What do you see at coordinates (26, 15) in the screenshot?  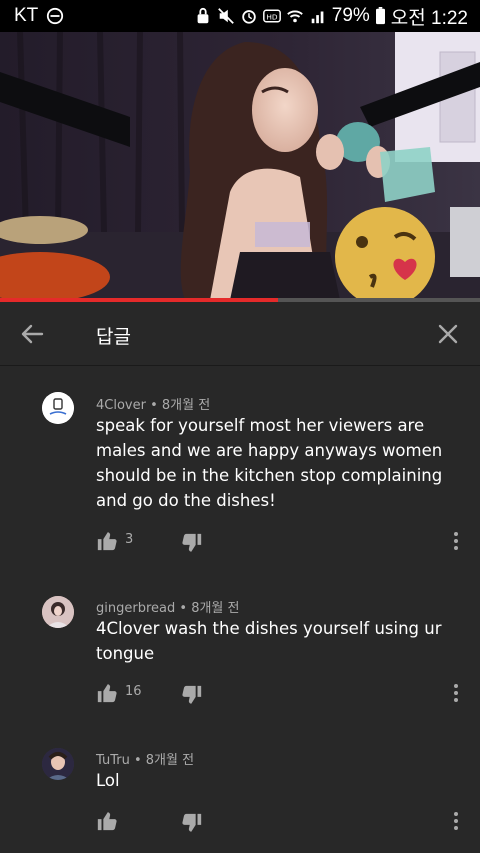 I see `carrier-label: KT` at bounding box center [26, 15].